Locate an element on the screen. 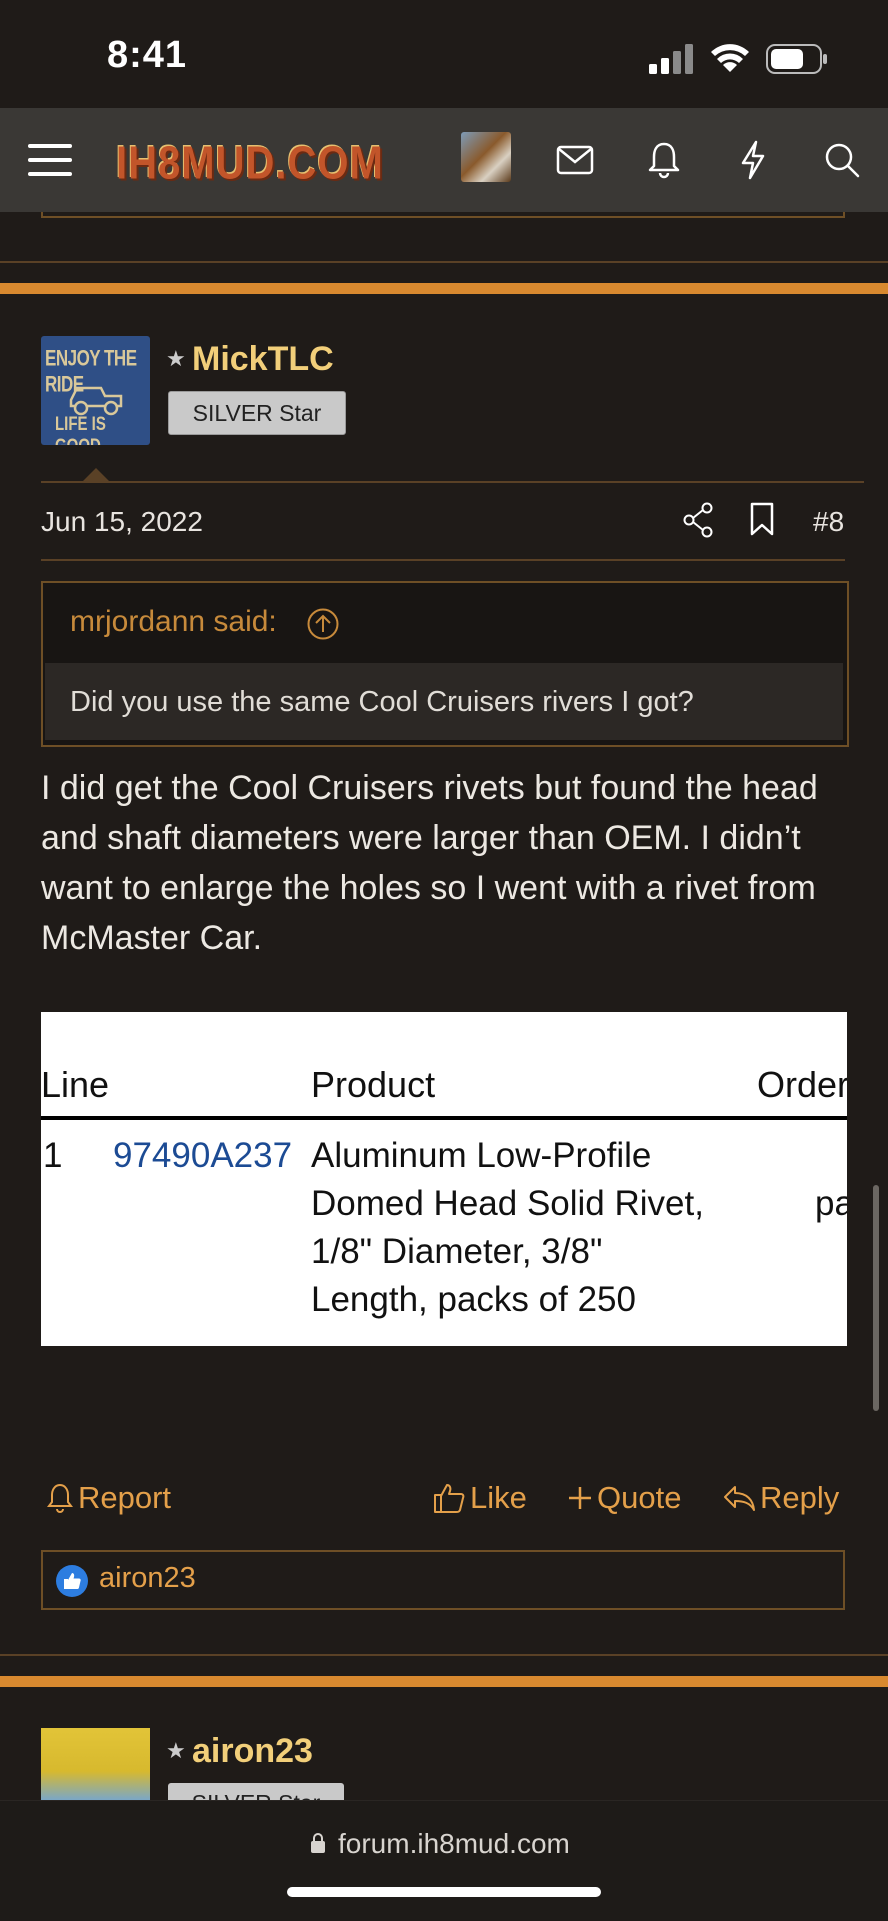 The height and width of the screenshot is (1921, 888). table-cell-order: pa is located at coordinates (831, 1203).